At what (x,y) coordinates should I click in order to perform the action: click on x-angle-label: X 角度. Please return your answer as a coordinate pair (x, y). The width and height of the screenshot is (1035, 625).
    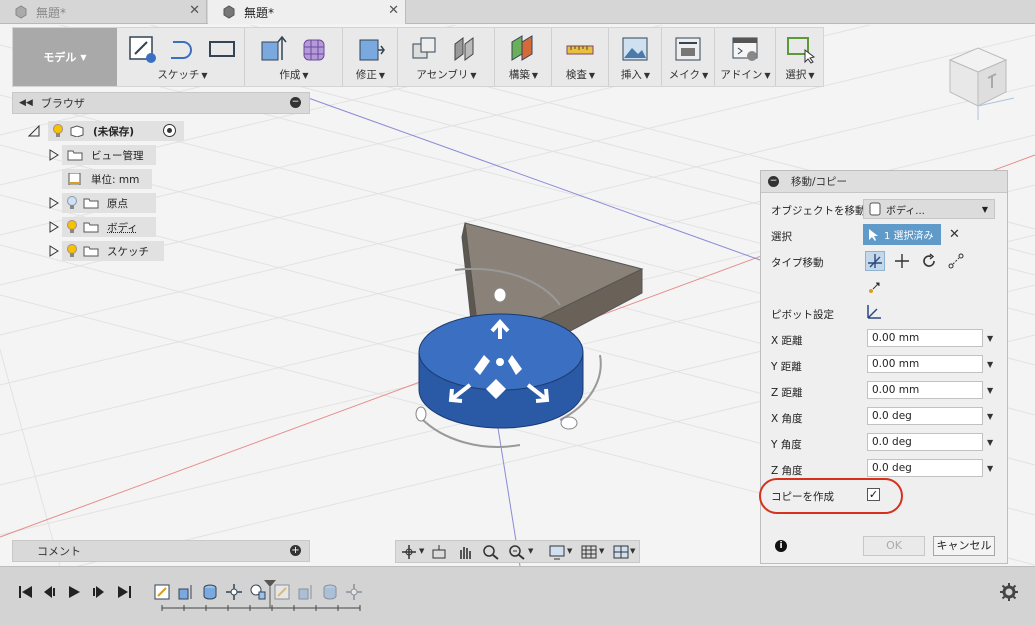
    Looking at the image, I should click on (787, 419).